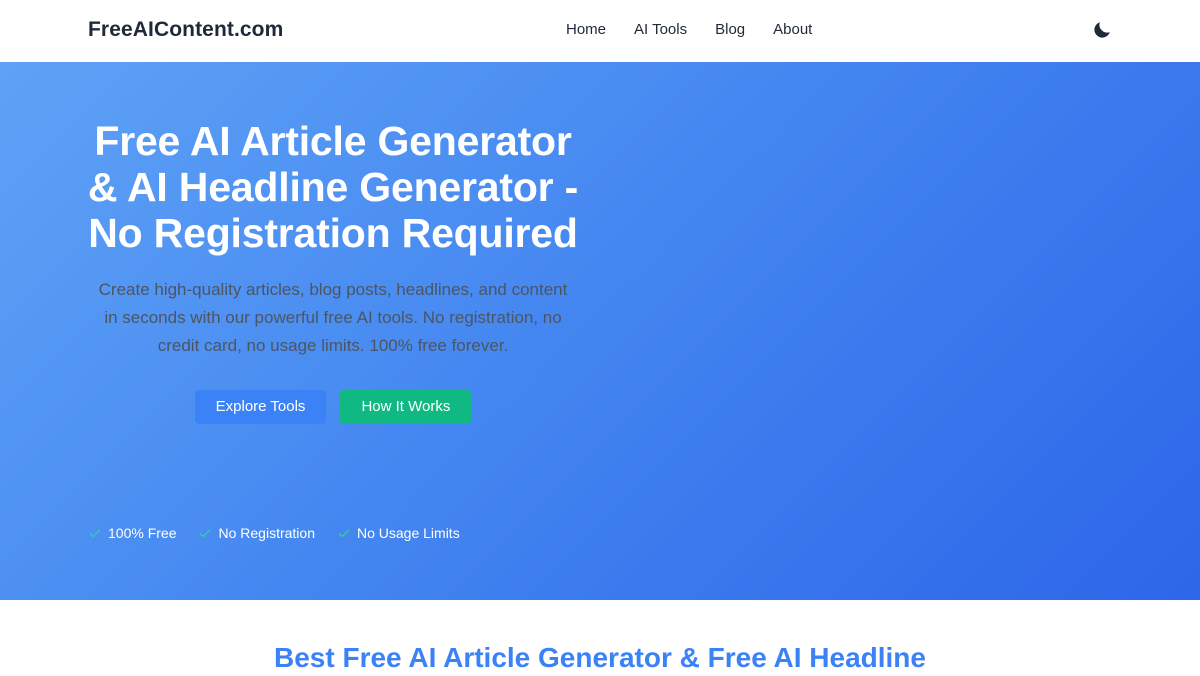  Describe the element at coordinates (408, 533) in the screenshot. I see `feature-label: No Usage Limits` at that location.